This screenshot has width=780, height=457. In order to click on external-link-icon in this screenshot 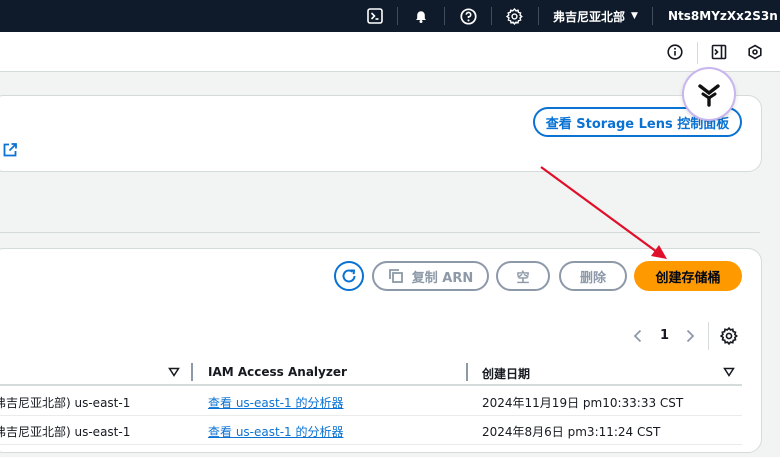, I will do `click(10, 150)`.